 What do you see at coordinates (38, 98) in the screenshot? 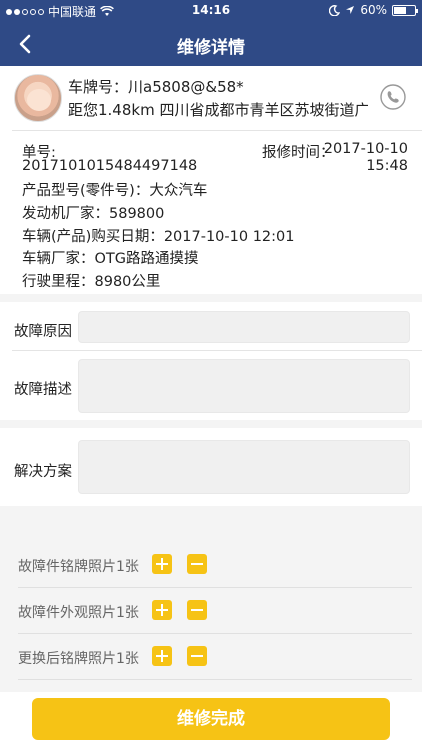
I see `avatar` at bounding box center [38, 98].